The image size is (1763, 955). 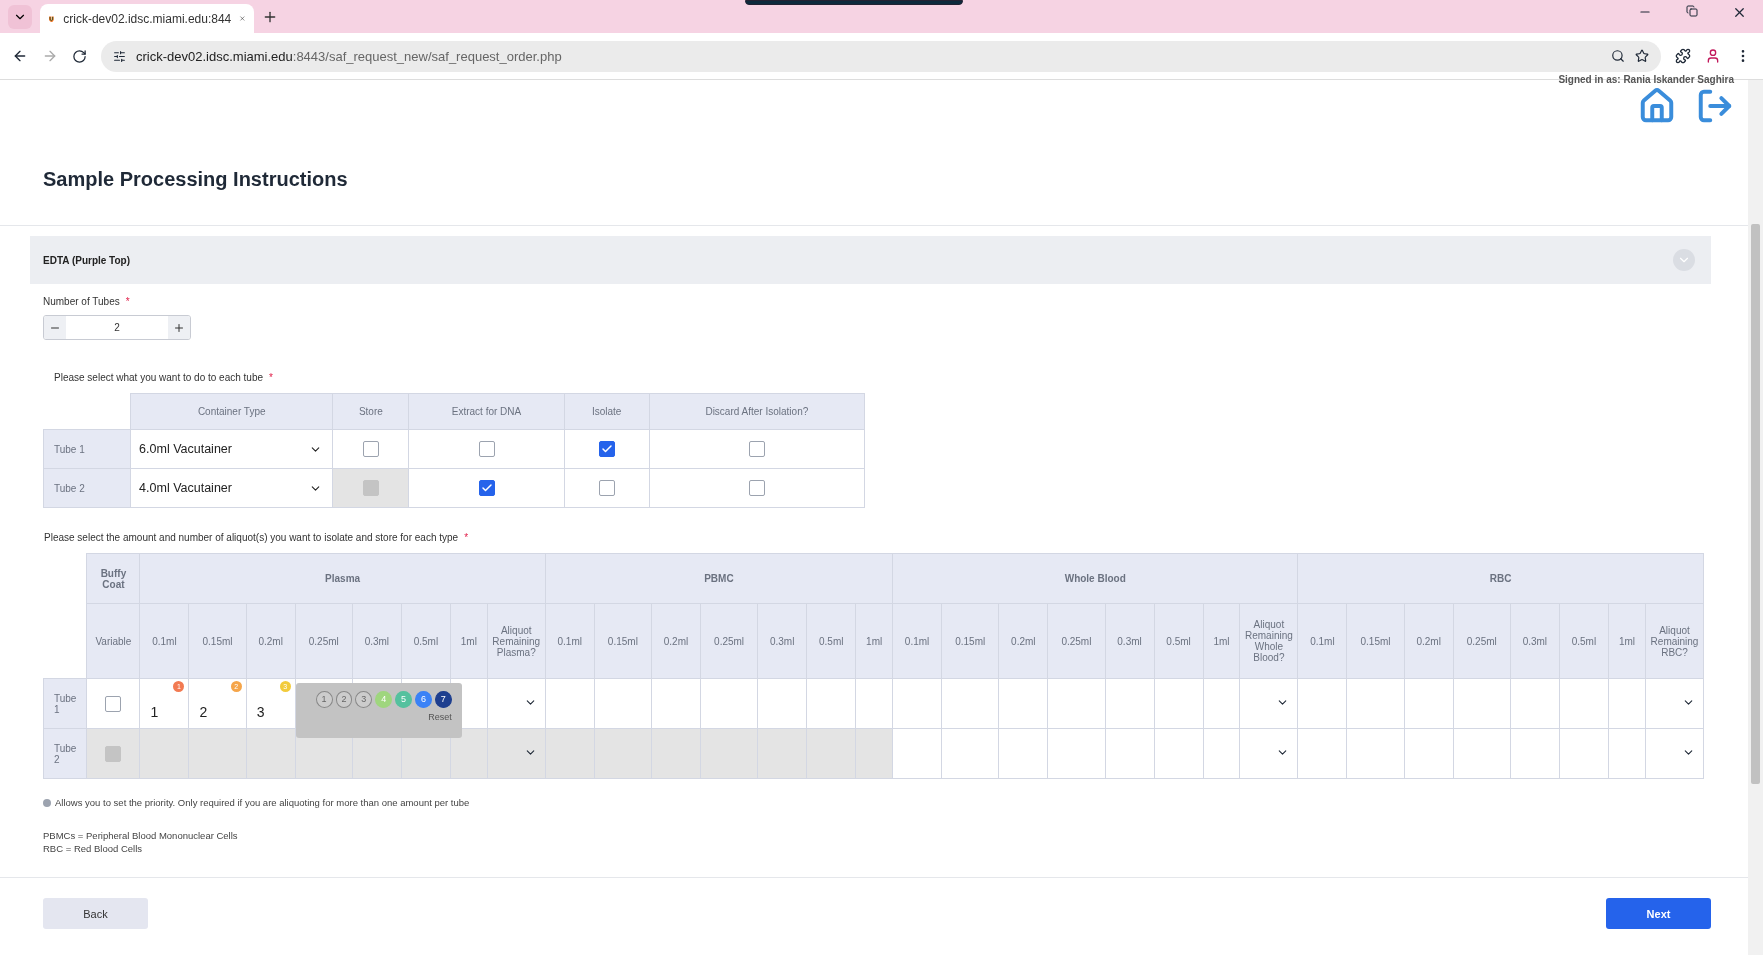 What do you see at coordinates (1657, 106) in the screenshot?
I see `home-icon` at bounding box center [1657, 106].